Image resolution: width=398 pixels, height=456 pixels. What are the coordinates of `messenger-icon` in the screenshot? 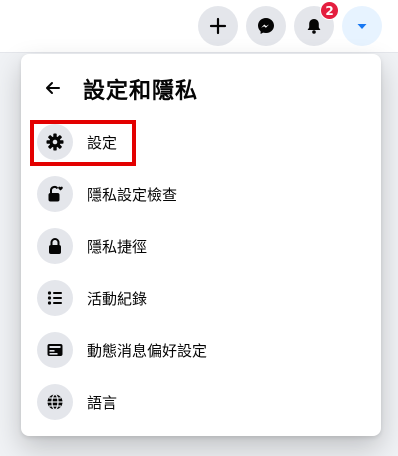 It's located at (266, 26).